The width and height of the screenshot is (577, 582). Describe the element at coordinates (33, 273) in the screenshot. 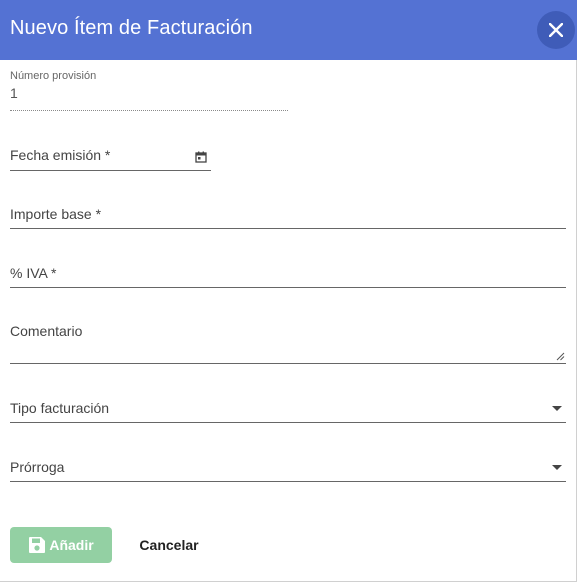

I see `iva-label: % IVA *` at that location.